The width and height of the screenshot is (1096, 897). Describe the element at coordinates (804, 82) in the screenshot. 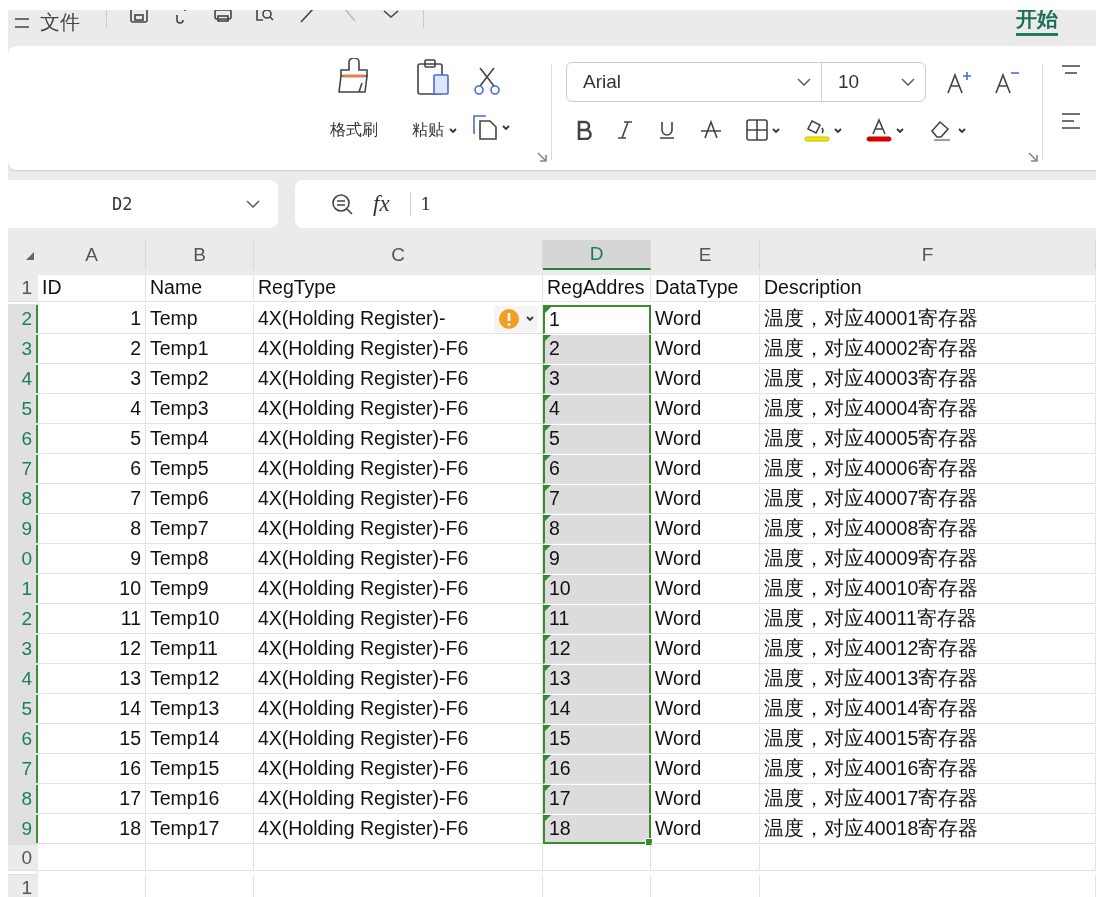

I see `chevron-icon` at that location.